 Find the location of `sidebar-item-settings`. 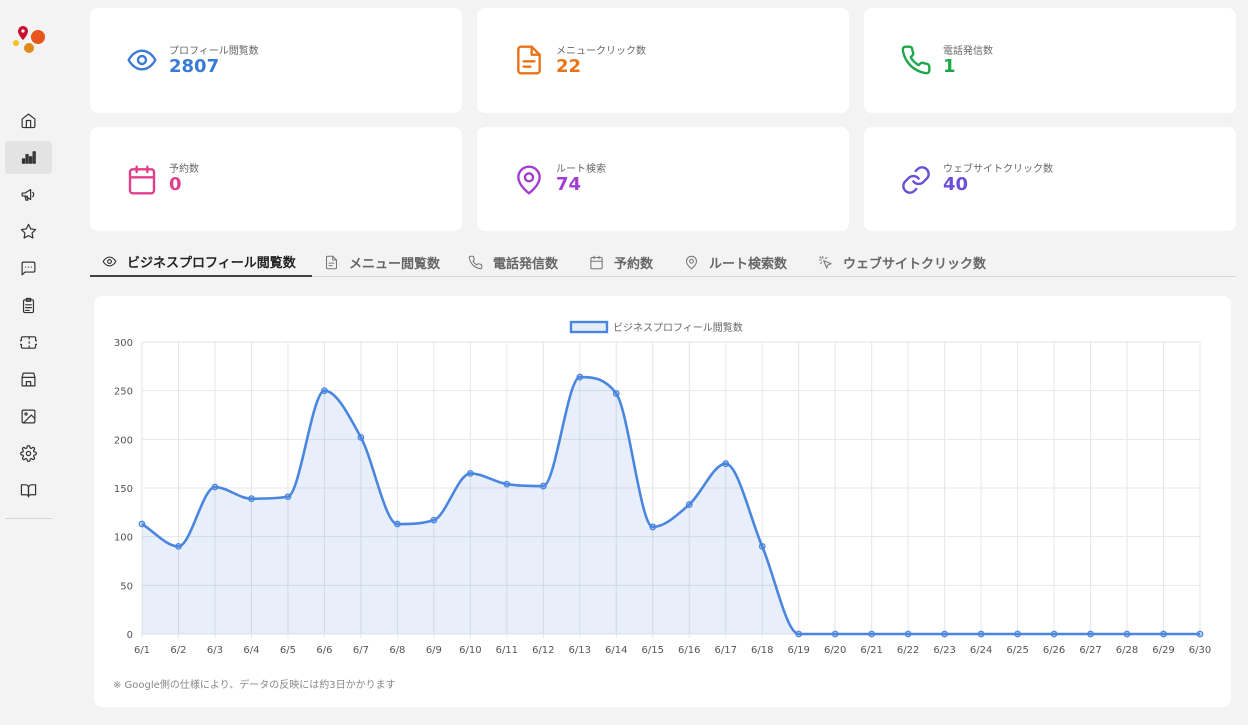

sidebar-item-settings is located at coordinates (28, 453).